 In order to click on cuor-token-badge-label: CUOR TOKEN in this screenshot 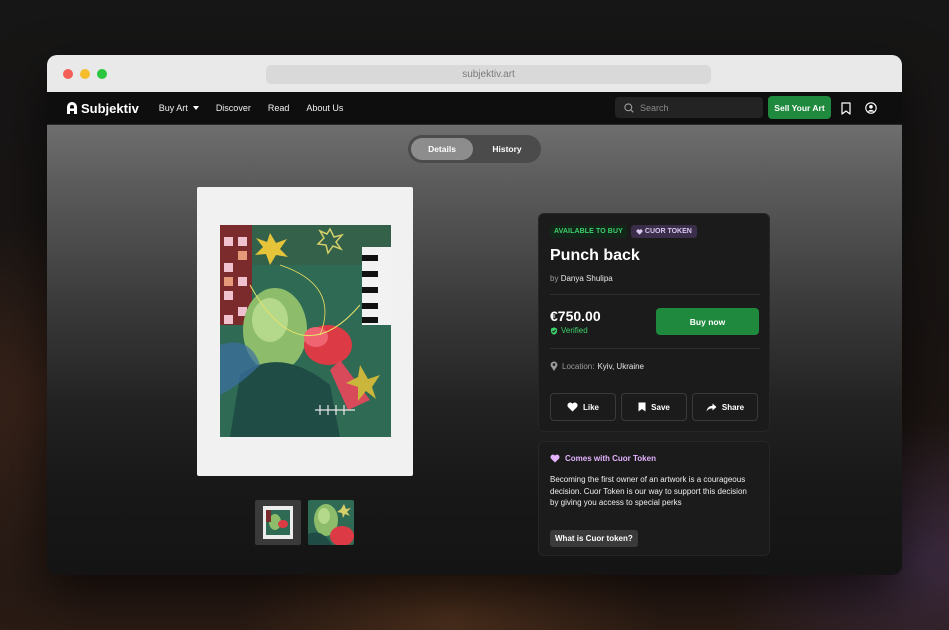, I will do `click(668, 231)`.